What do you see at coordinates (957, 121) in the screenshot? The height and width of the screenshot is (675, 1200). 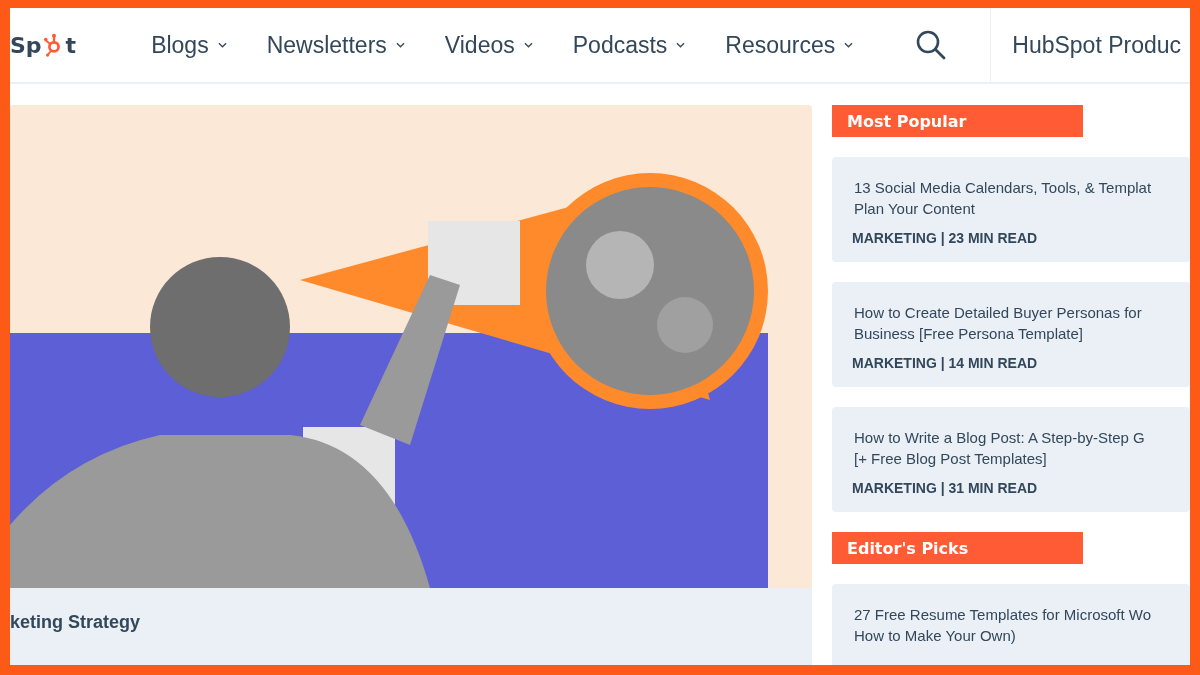 I see `section-heading: Most Popular` at bounding box center [957, 121].